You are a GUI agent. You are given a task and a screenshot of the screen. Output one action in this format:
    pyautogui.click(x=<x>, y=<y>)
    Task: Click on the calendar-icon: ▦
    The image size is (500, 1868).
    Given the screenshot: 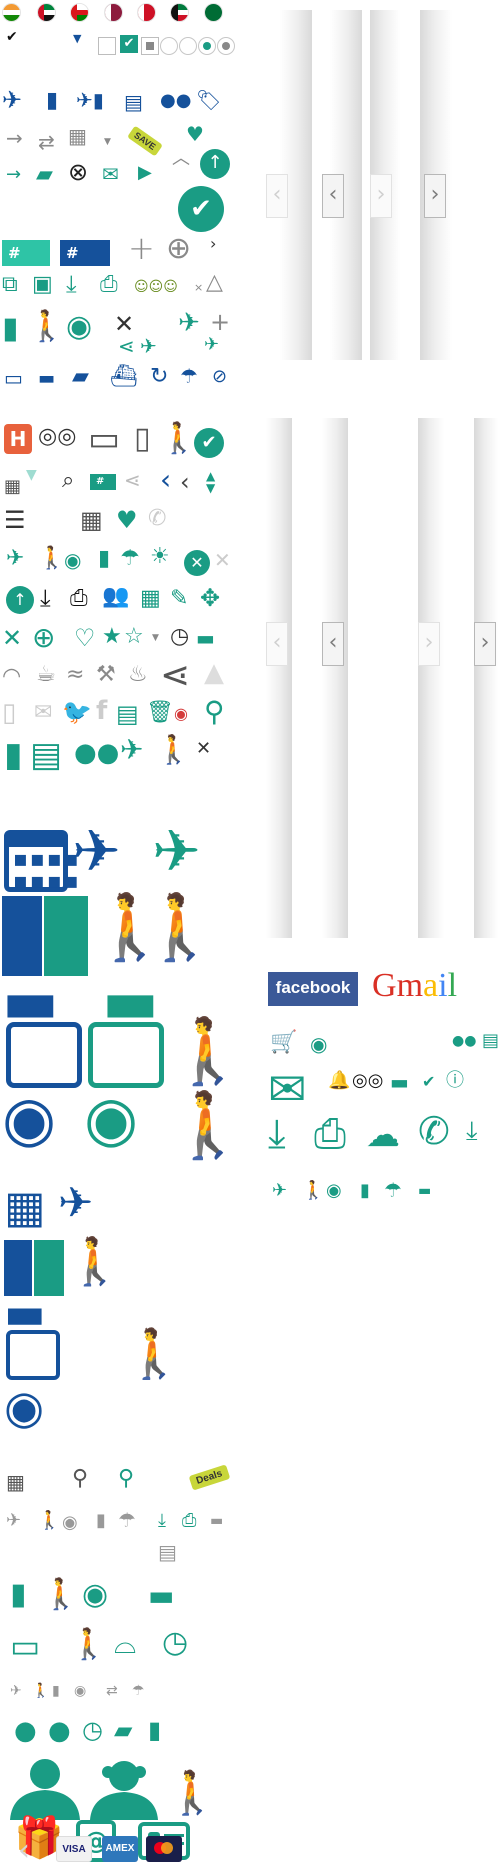 What is the action you would take?
    pyautogui.click(x=77, y=136)
    